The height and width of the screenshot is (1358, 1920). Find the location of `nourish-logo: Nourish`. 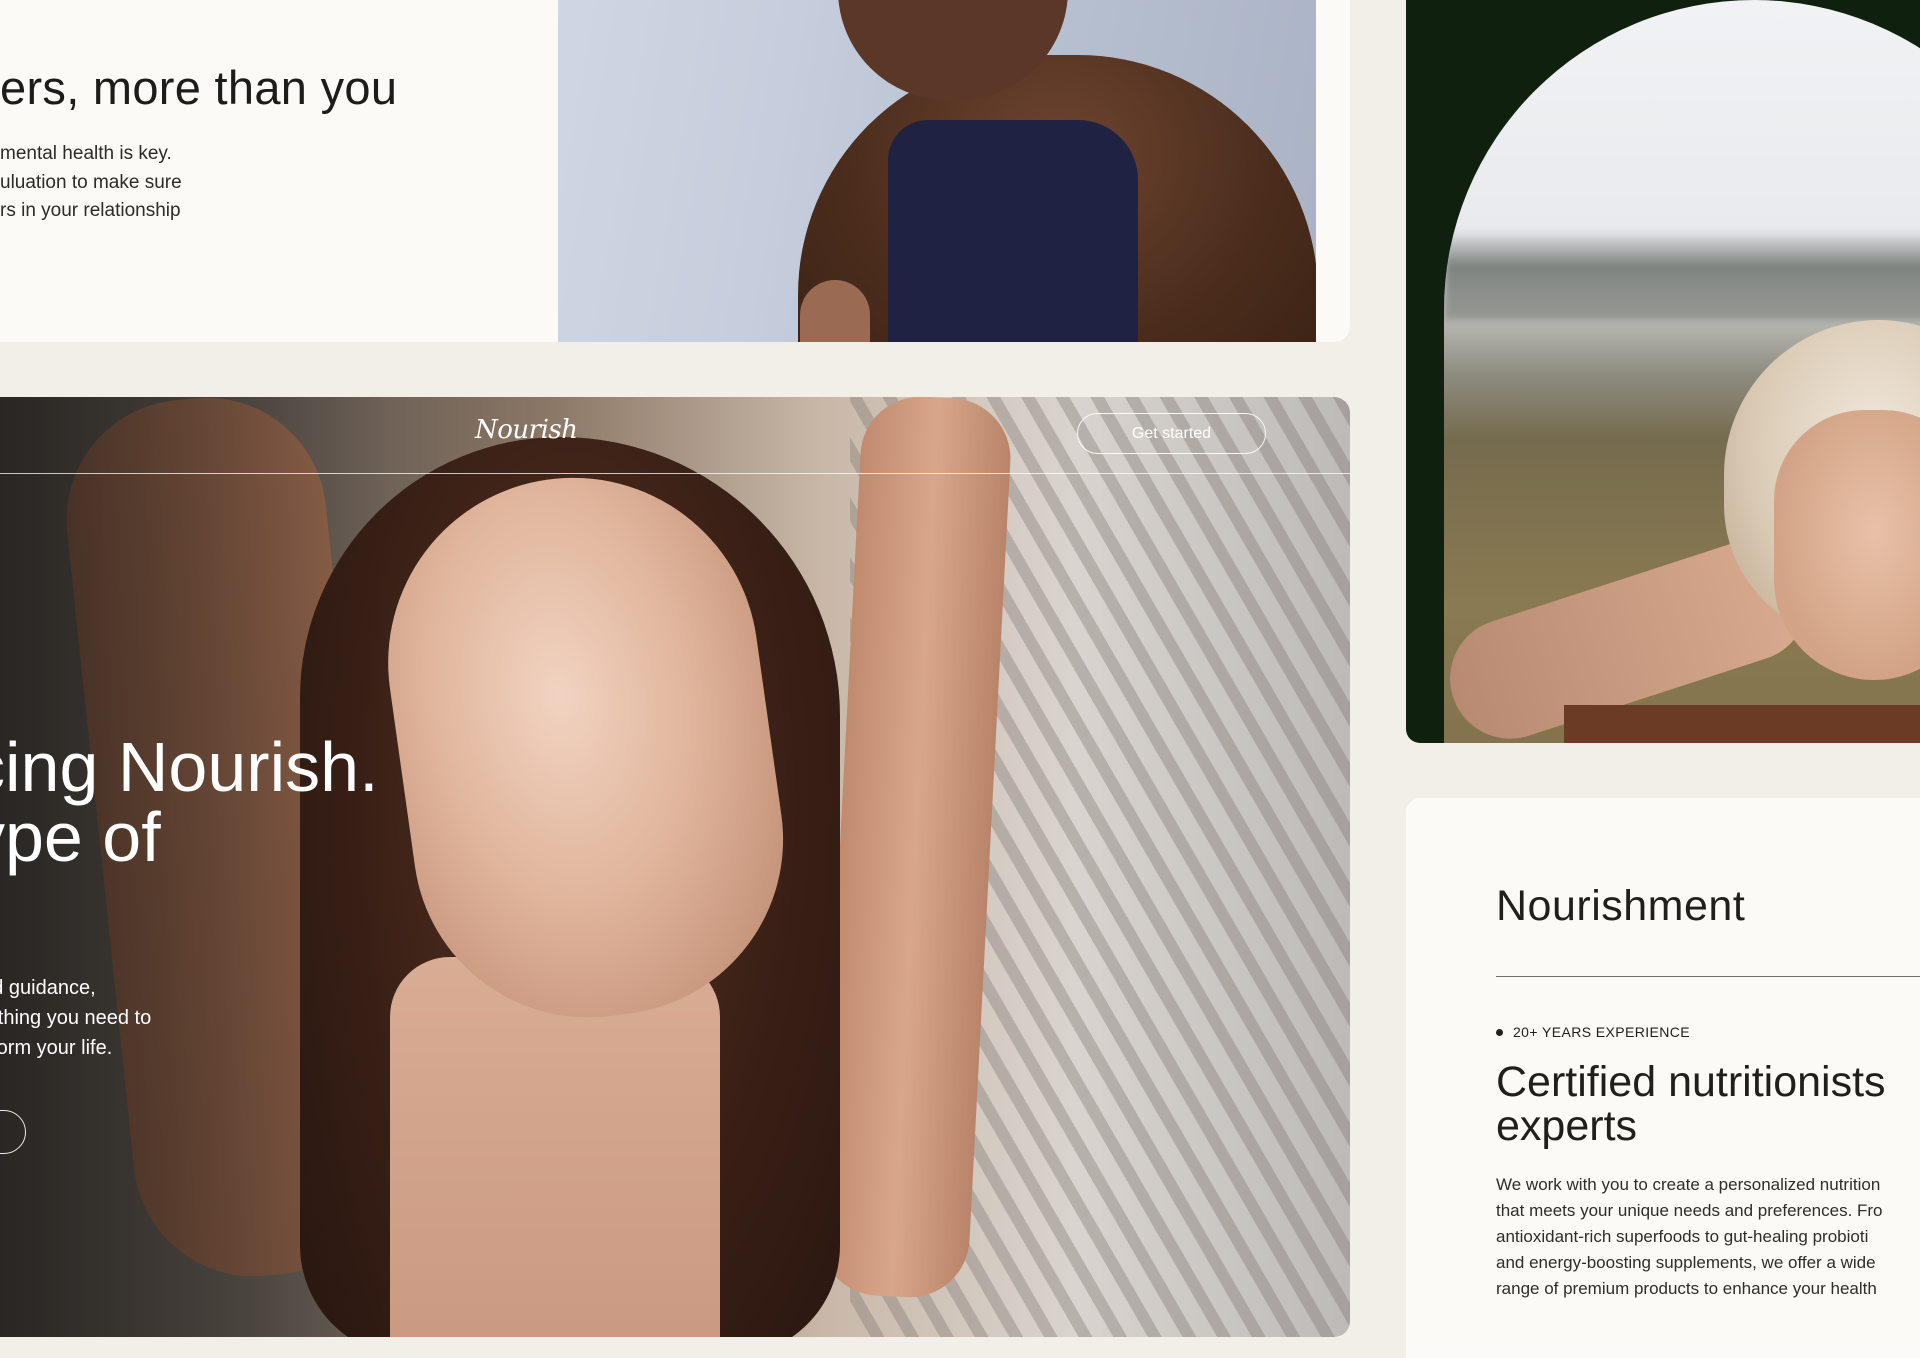

nourish-logo: Nourish is located at coordinates (526, 430).